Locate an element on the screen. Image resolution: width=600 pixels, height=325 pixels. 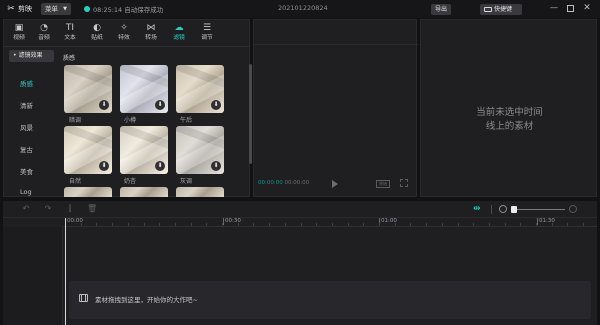
filter-label: 自然 is located at coordinates (75, 181).